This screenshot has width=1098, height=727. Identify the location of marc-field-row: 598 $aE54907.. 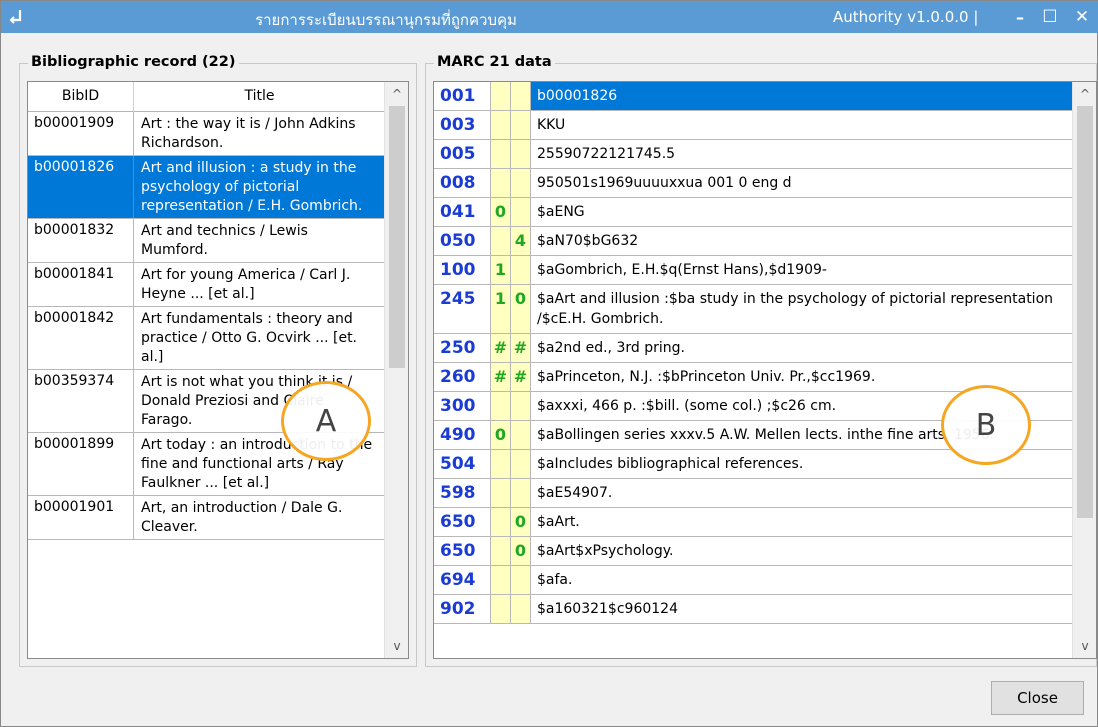
(753, 493).